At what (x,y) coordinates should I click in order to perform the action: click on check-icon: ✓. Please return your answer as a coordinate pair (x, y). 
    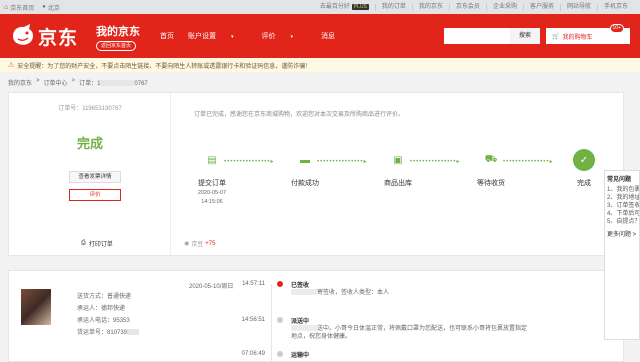
    Looking at the image, I should click on (584, 160).